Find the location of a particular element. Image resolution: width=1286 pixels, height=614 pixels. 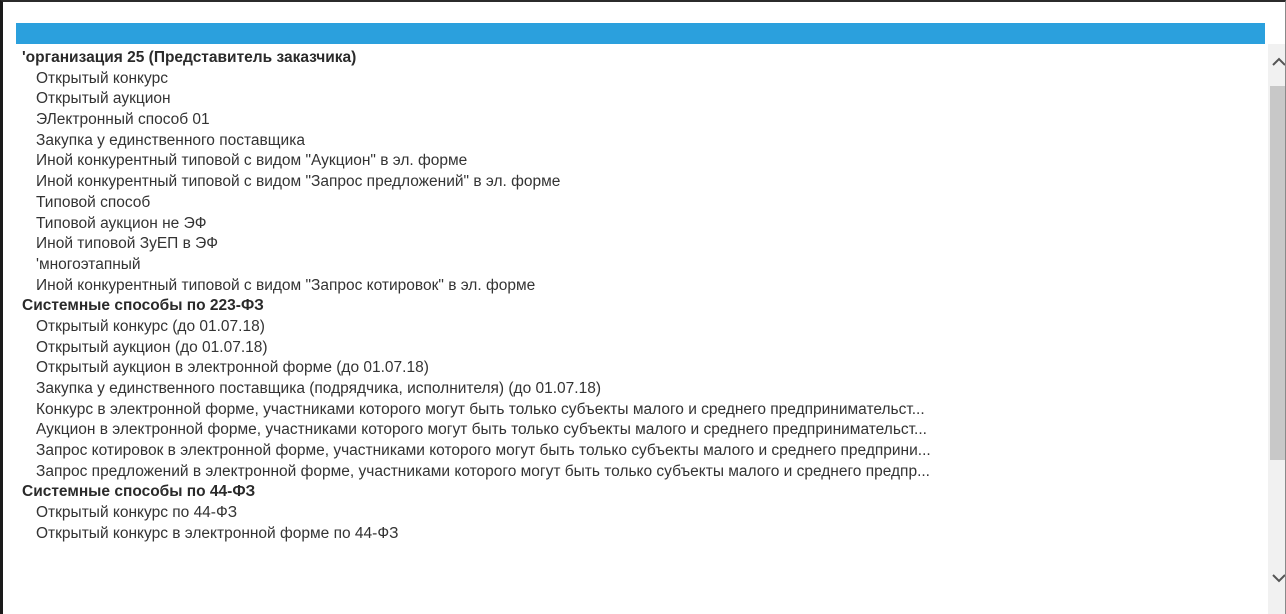

selected-option-highlight is located at coordinates (640, 33).